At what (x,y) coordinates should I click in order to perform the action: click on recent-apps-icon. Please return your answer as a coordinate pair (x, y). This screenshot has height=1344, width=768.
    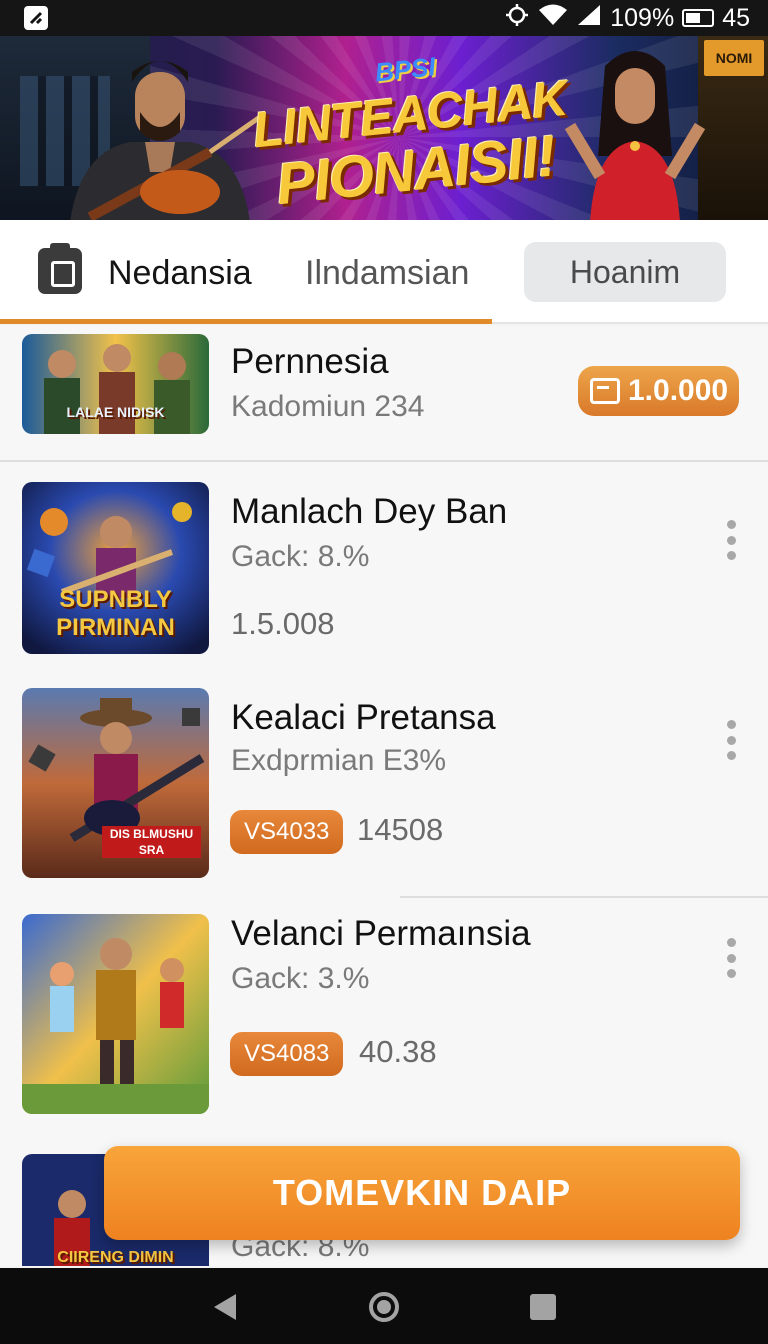
    Looking at the image, I should click on (543, 1307).